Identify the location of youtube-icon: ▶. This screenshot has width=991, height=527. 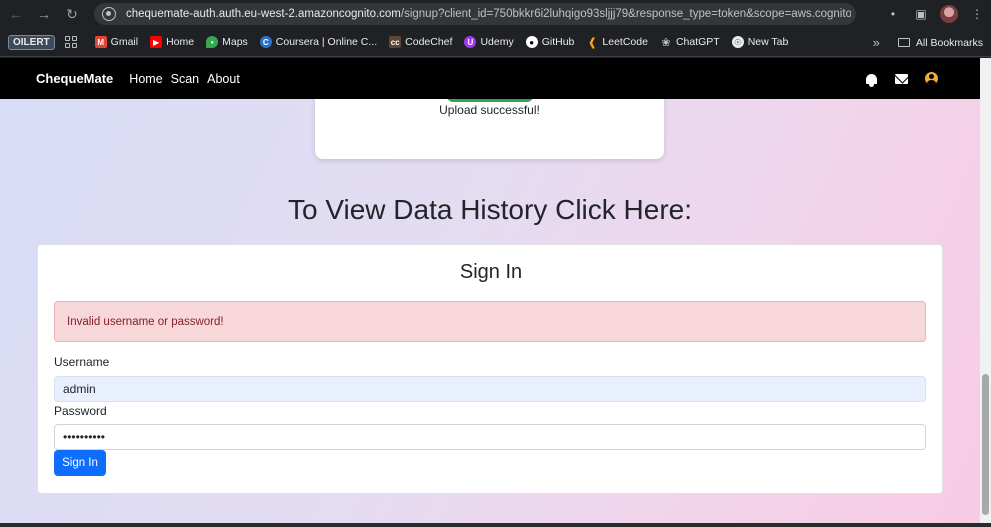
(156, 42).